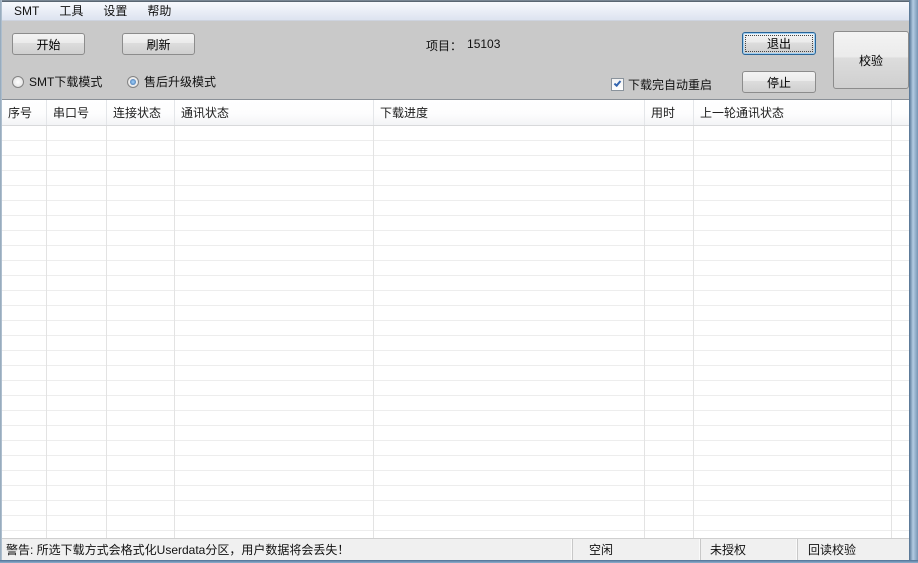  Describe the element at coordinates (484, 44) in the screenshot. I see `project-value: 15103` at that location.